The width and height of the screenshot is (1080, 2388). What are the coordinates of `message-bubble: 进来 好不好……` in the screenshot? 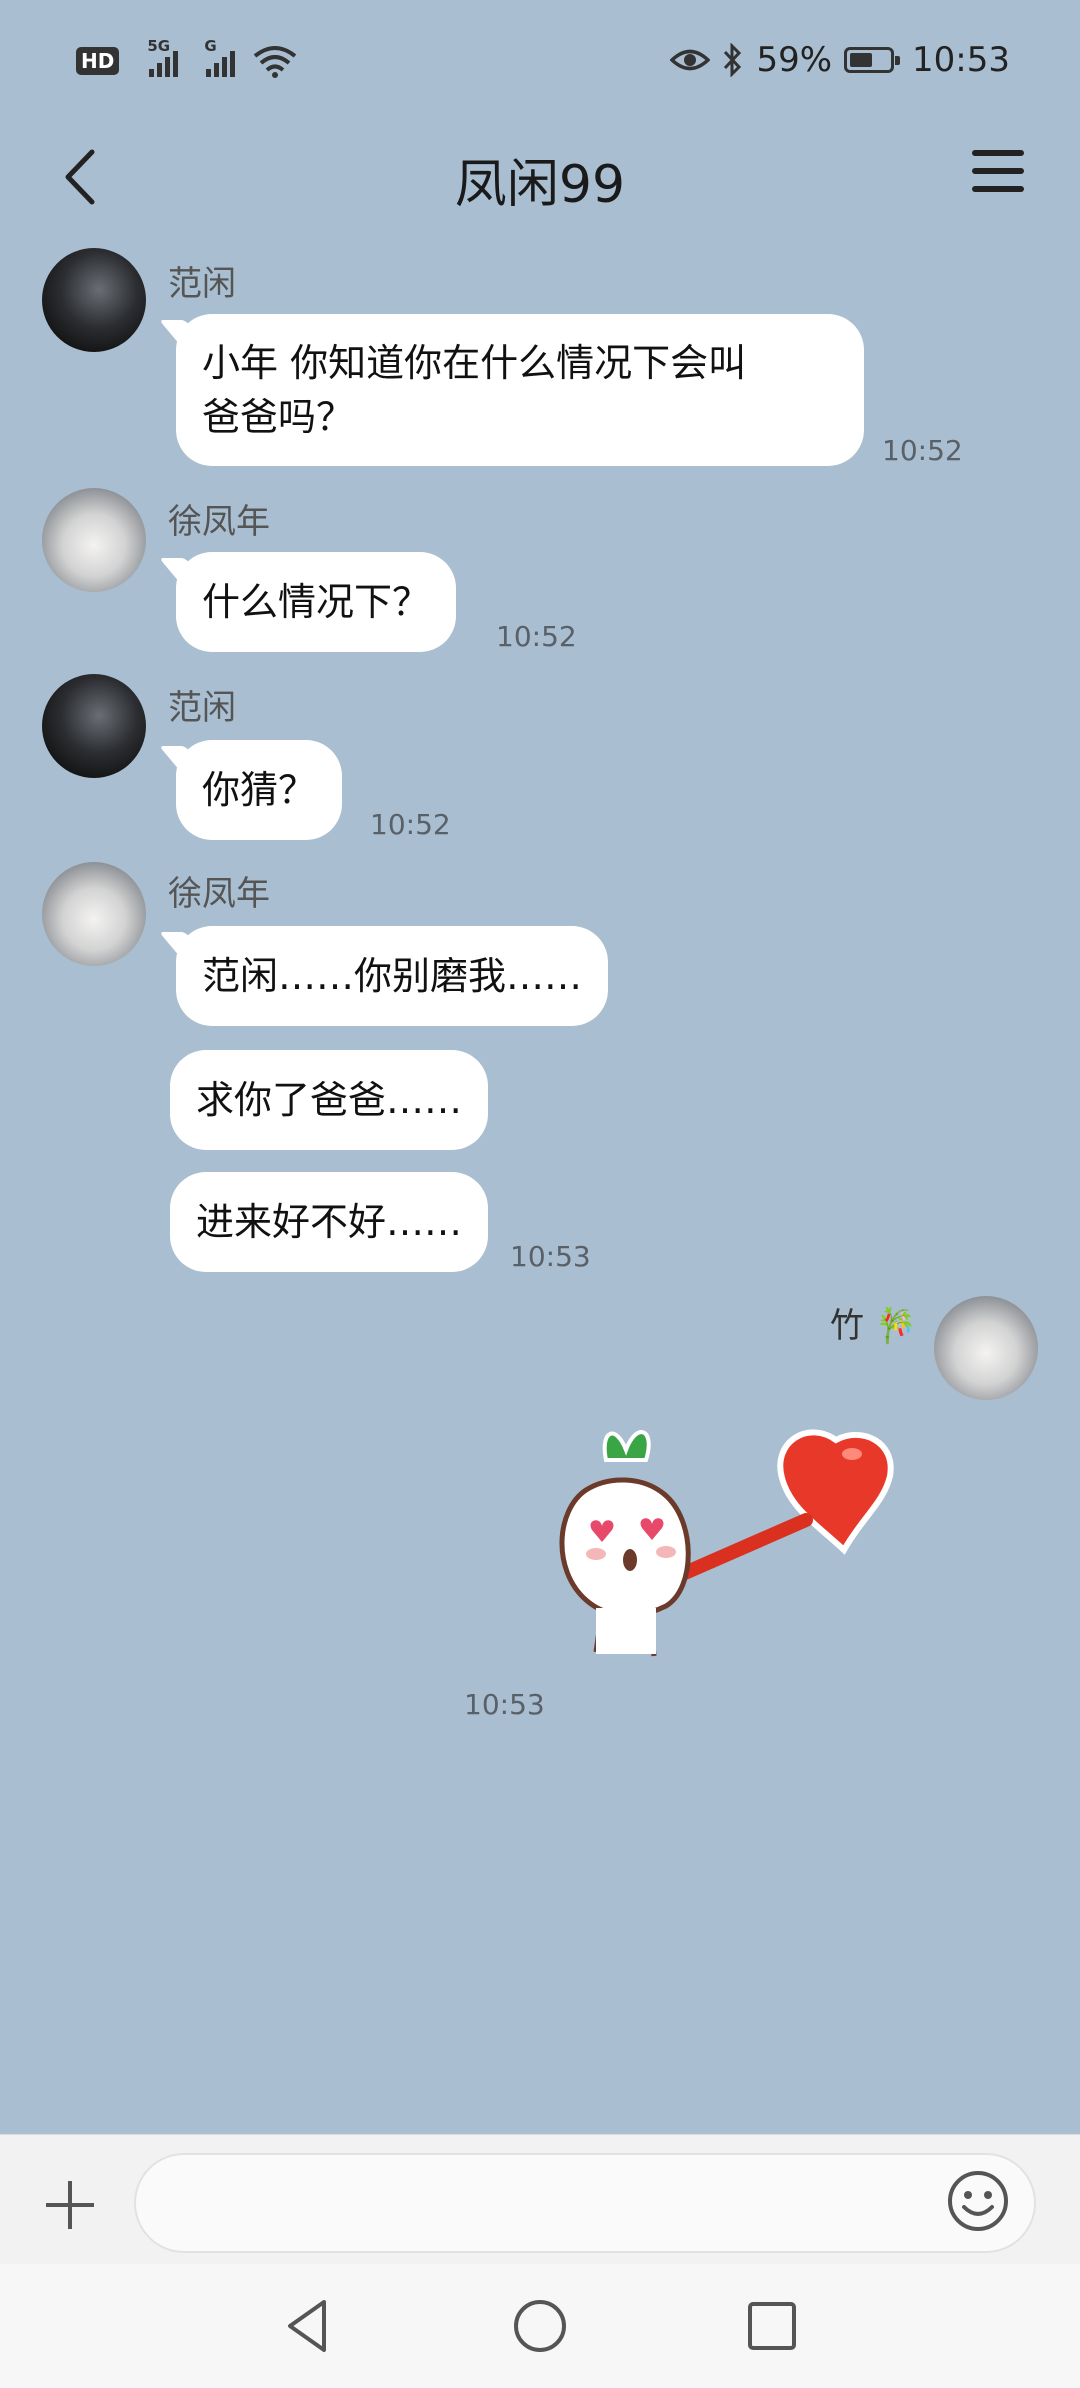 It's located at (329, 1222).